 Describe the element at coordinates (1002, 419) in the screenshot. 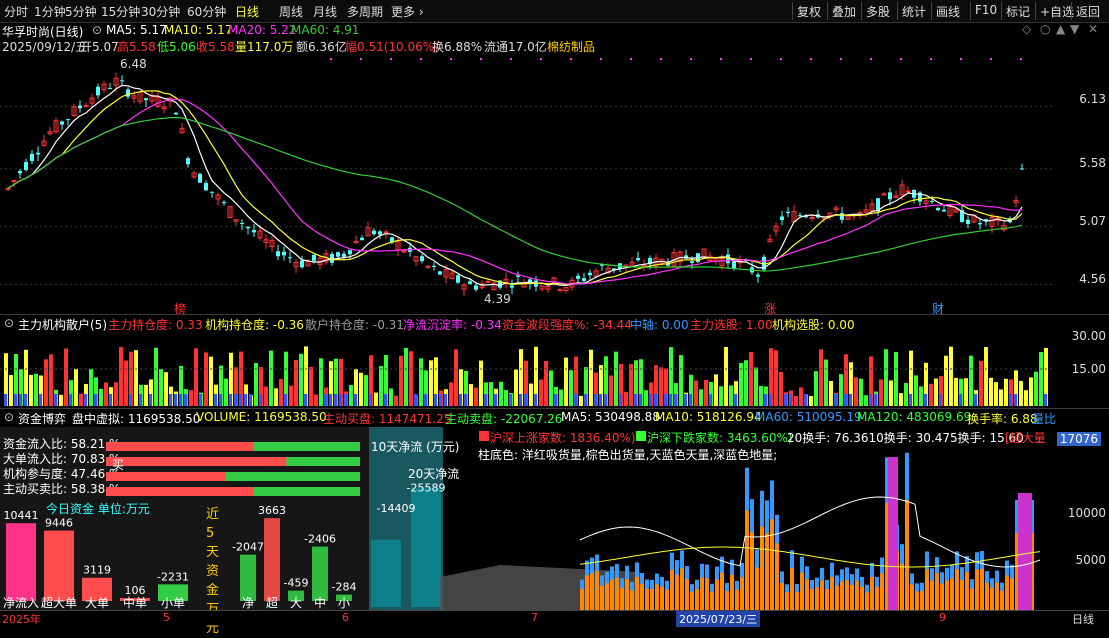

I see `fund-item: 换手率: 6.88` at that location.